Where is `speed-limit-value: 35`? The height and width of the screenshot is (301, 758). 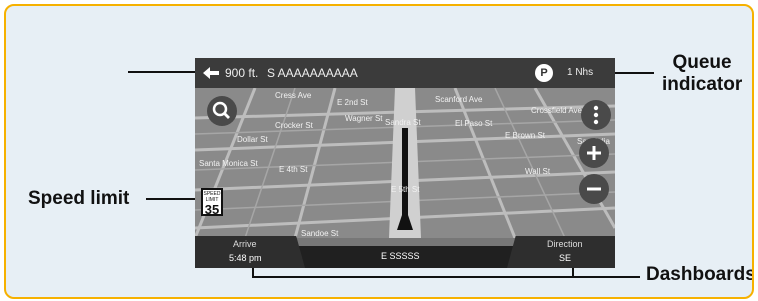 speed-limit-value: 35 is located at coordinates (212, 209).